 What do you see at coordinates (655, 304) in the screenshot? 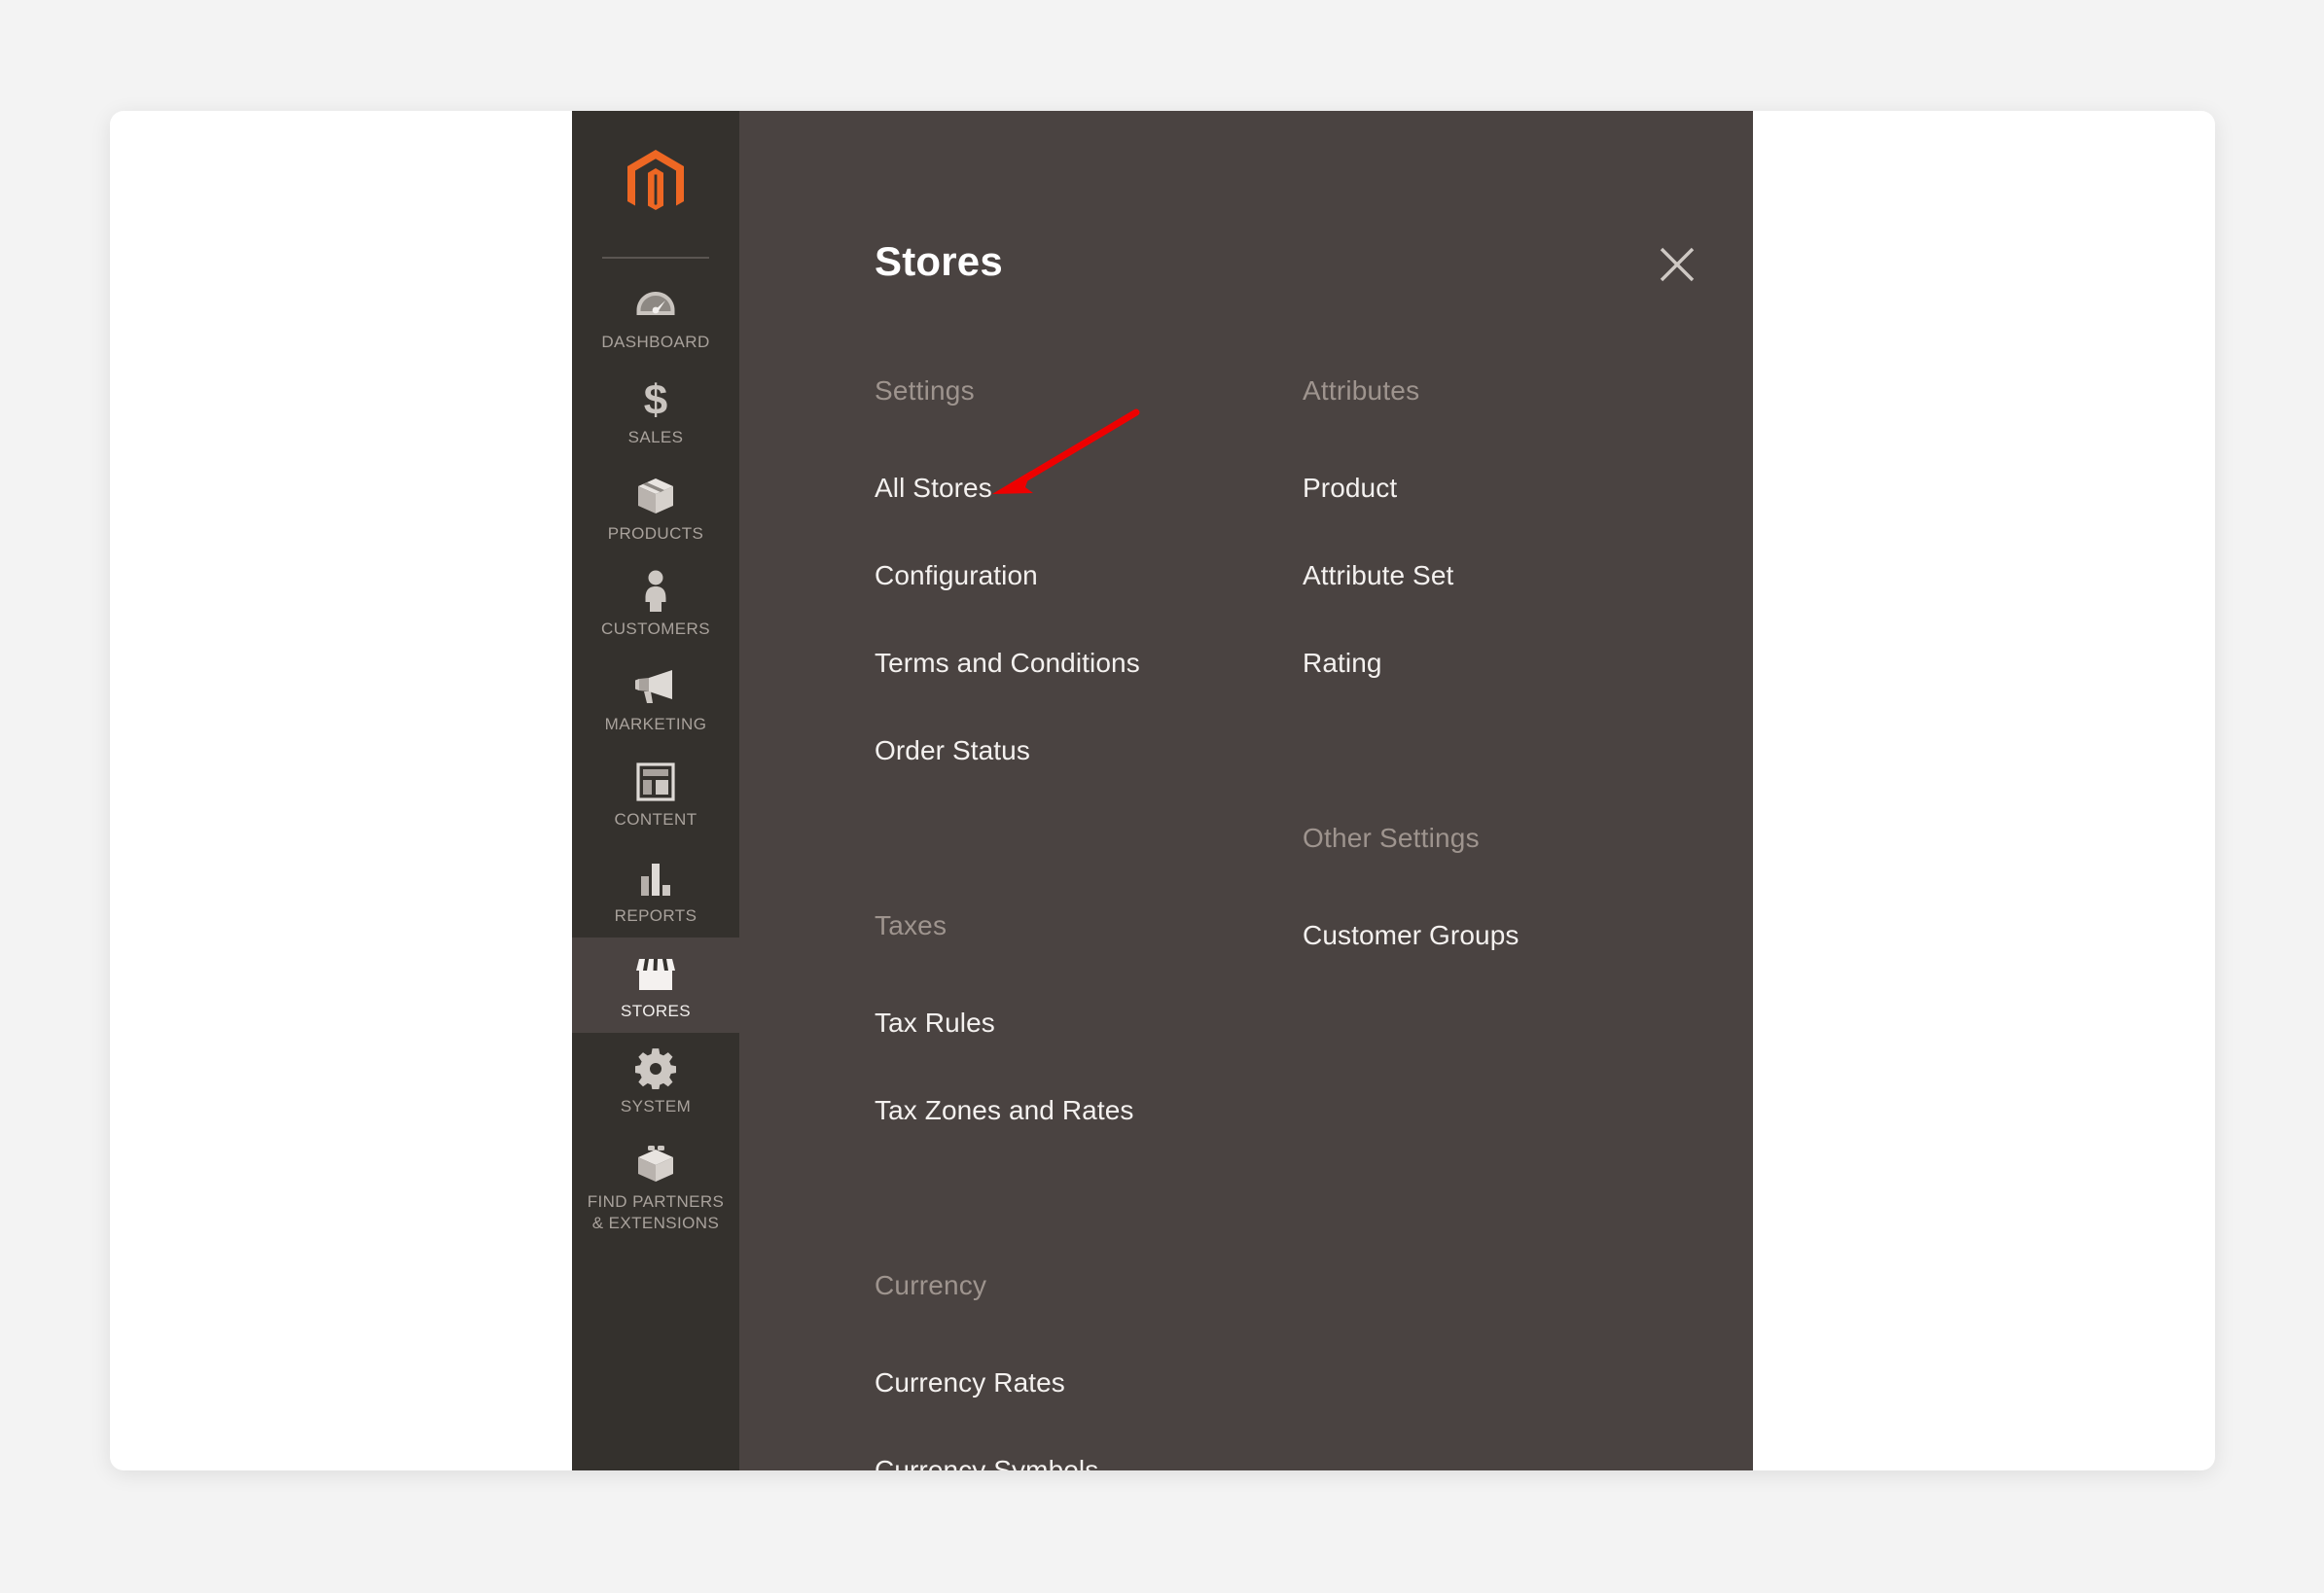
I see `gauge-icon` at bounding box center [655, 304].